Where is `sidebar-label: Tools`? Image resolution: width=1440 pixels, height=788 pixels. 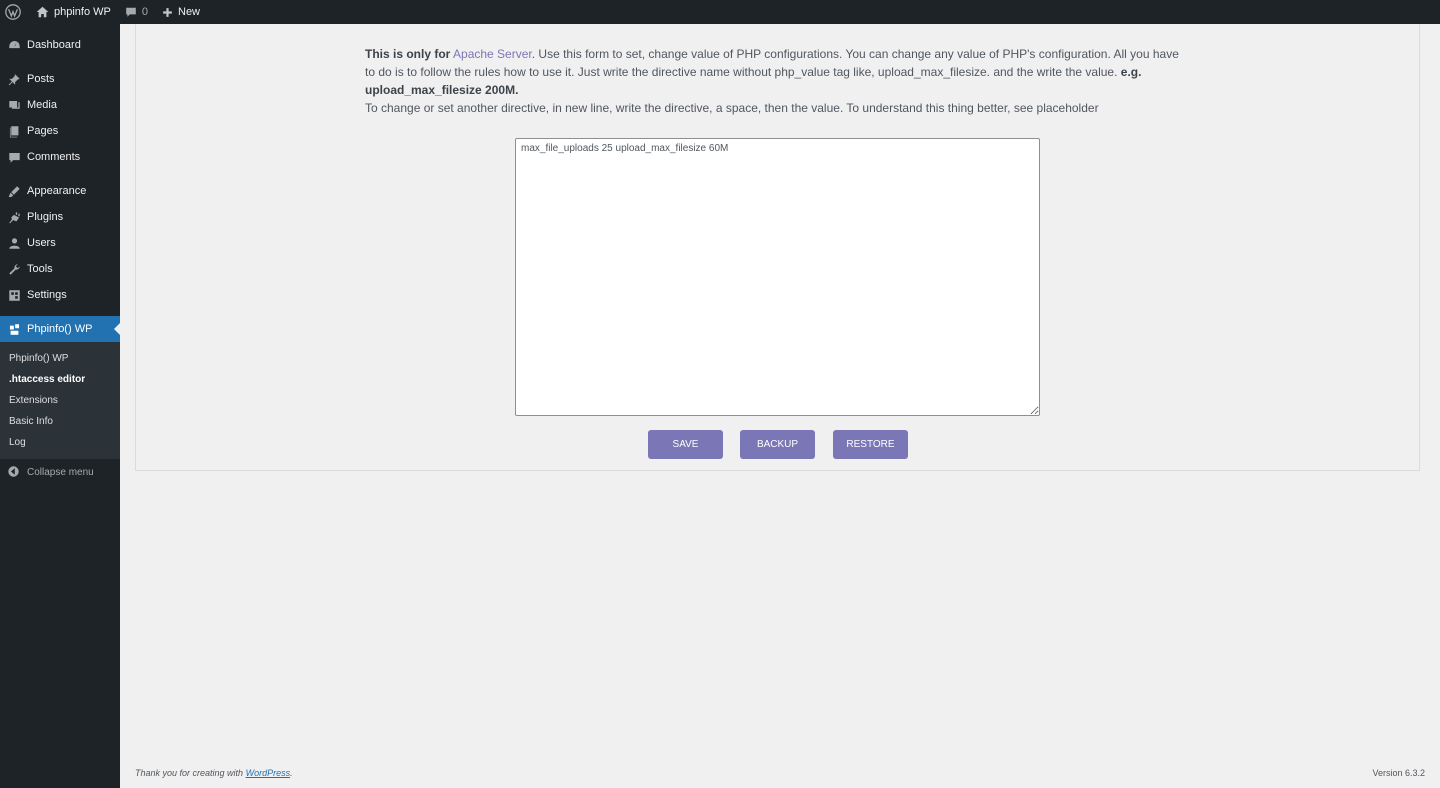
sidebar-label: Tools is located at coordinates (40, 269).